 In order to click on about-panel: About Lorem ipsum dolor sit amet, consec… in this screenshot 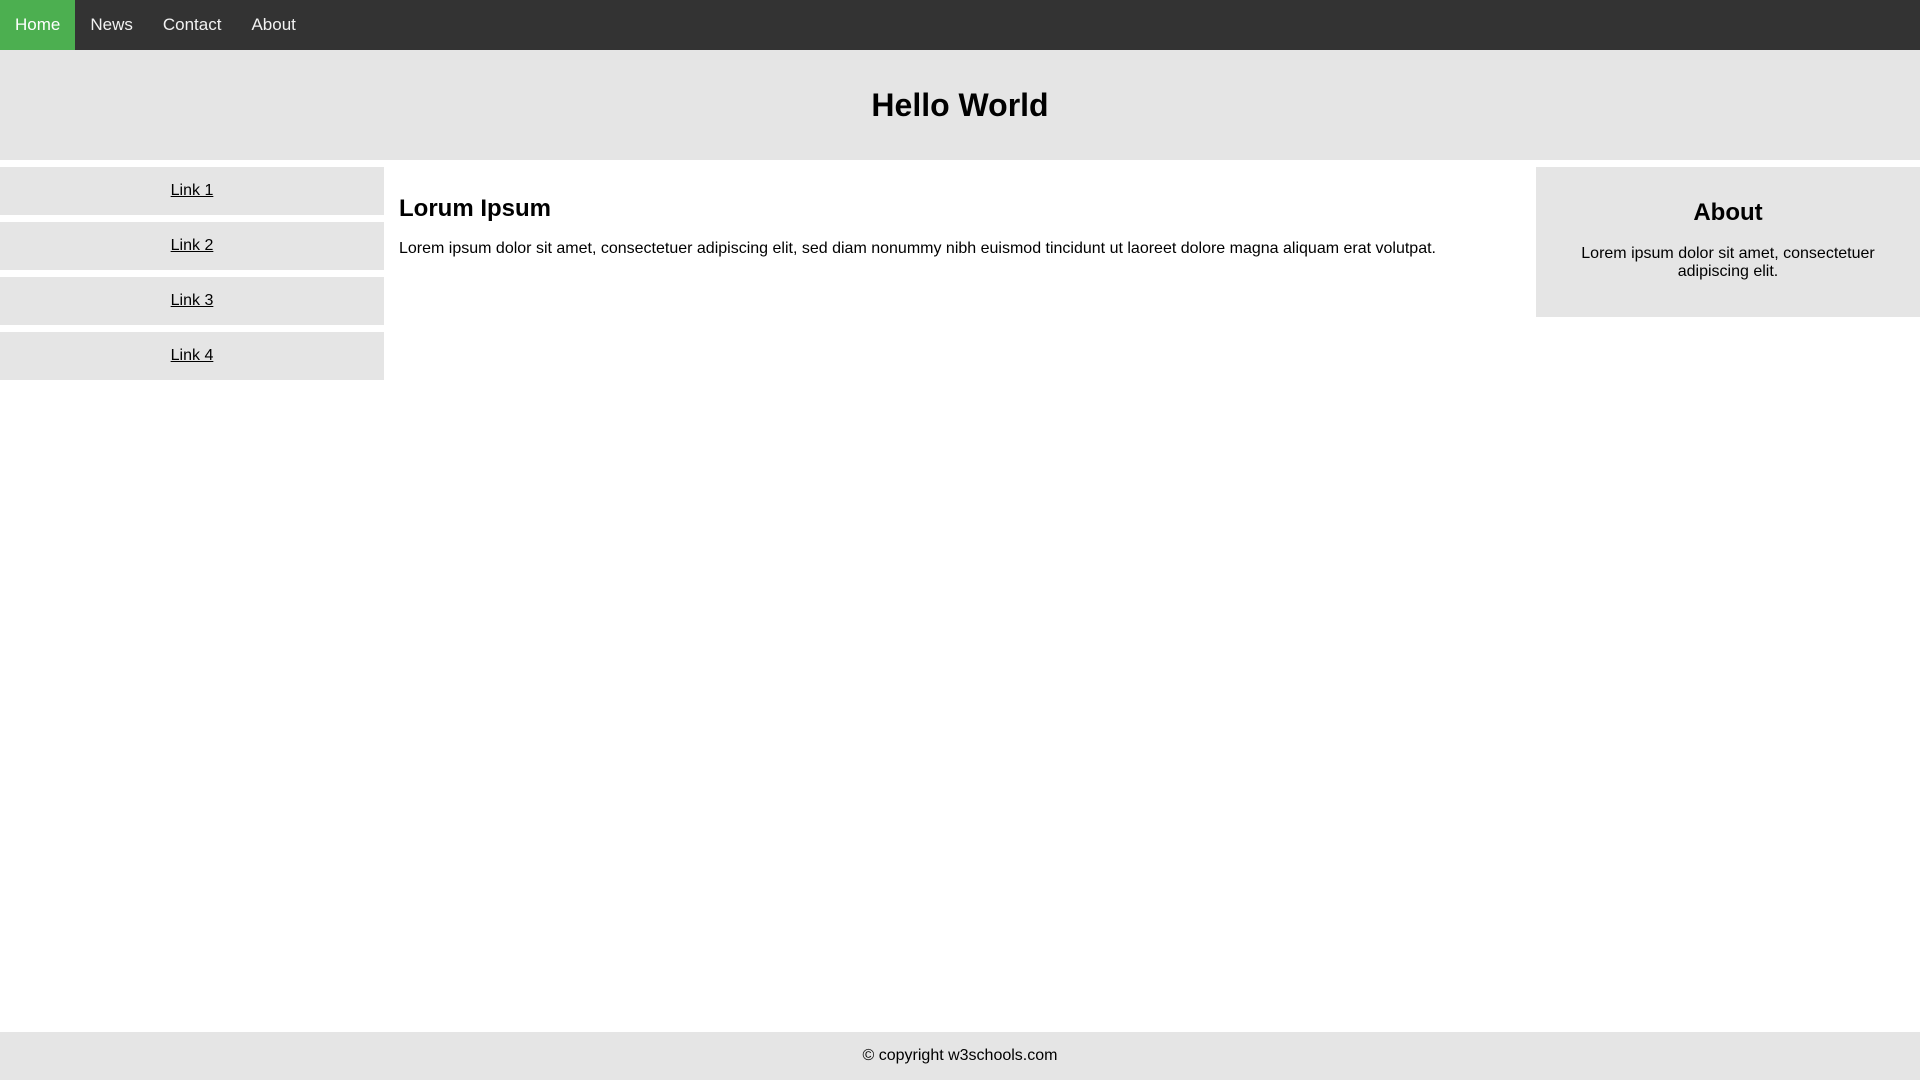, I will do `click(1728, 242)`.